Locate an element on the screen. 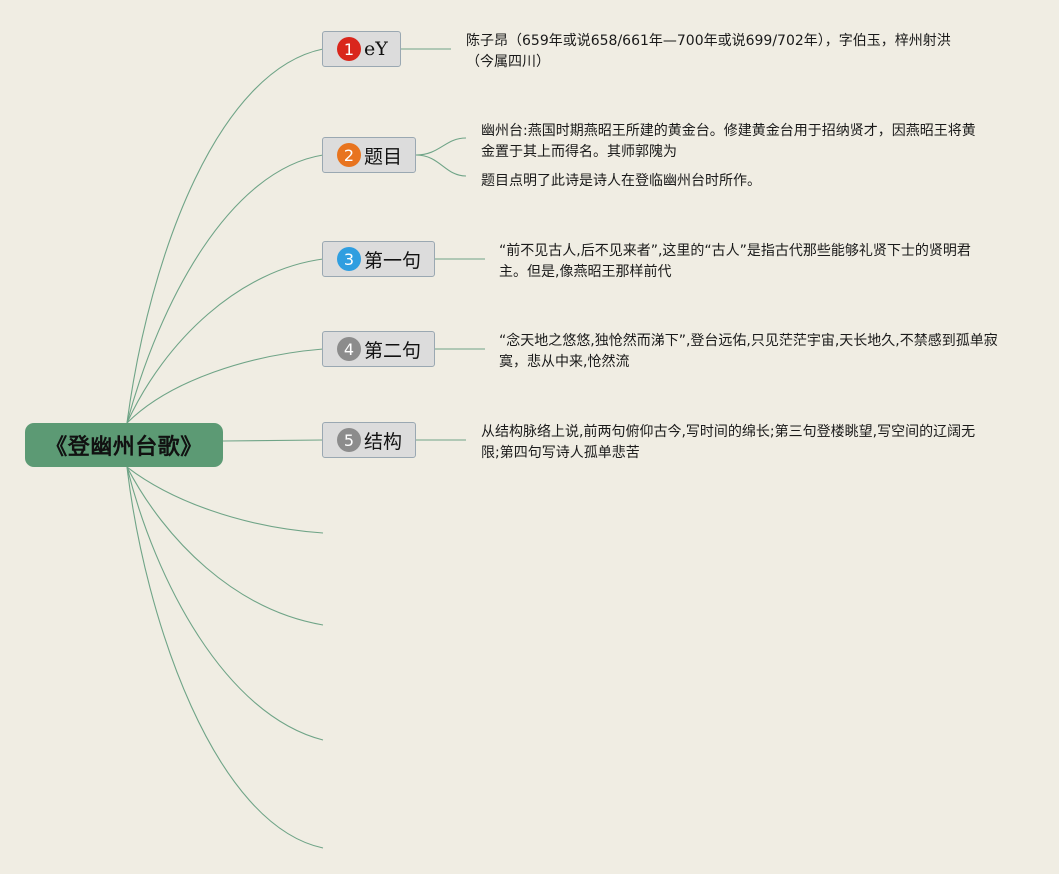 The image size is (1059, 874). topic-author: 1 eY is located at coordinates (361, 49).